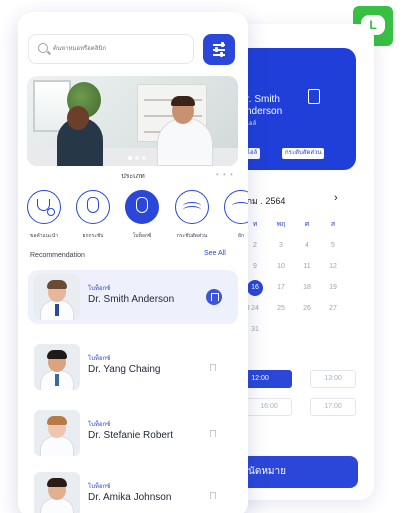 The image size is (402, 513). Describe the element at coordinates (78, 118) in the screenshot. I see `banner-patient-head` at that location.